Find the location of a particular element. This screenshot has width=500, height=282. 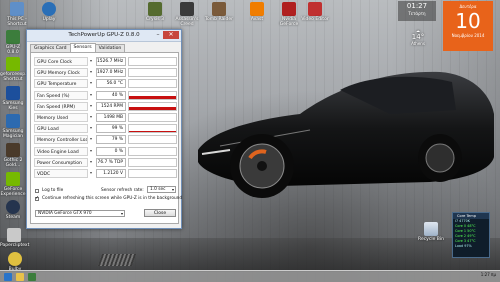

taskbar: 1:27 πμ is located at coordinates (250, 276).